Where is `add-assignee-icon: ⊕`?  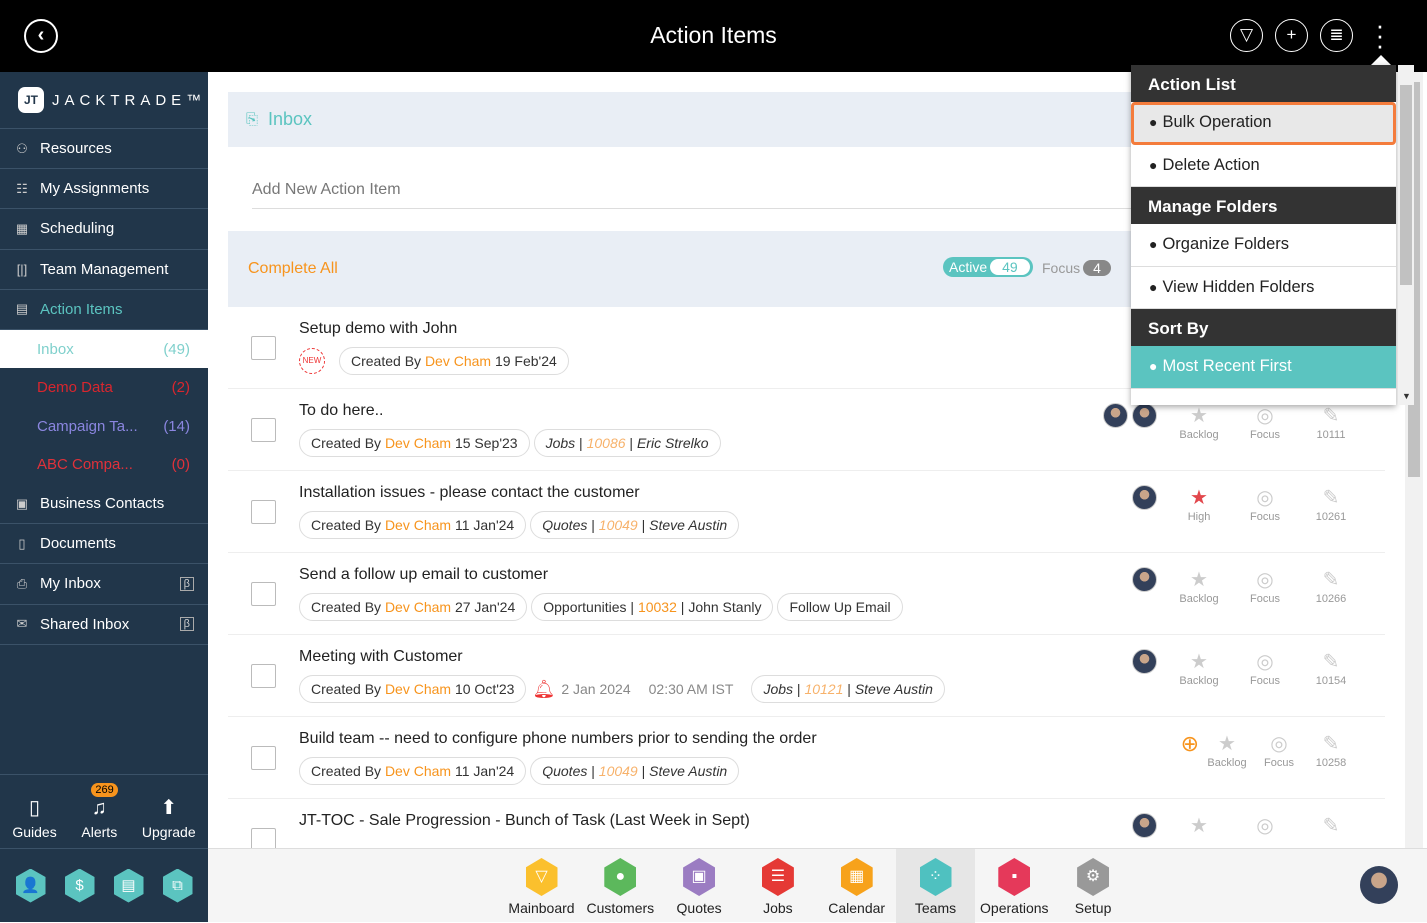
add-assignee-icon: ⊕ is located at coordinates (1190, 744).